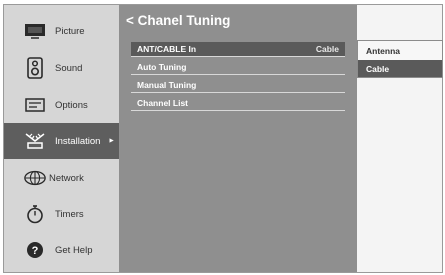 The width and height of the screenshot is (445, 275). Describe the element at coordinates (35, 31) in the screenshot. I see `tv-icon` at that location.